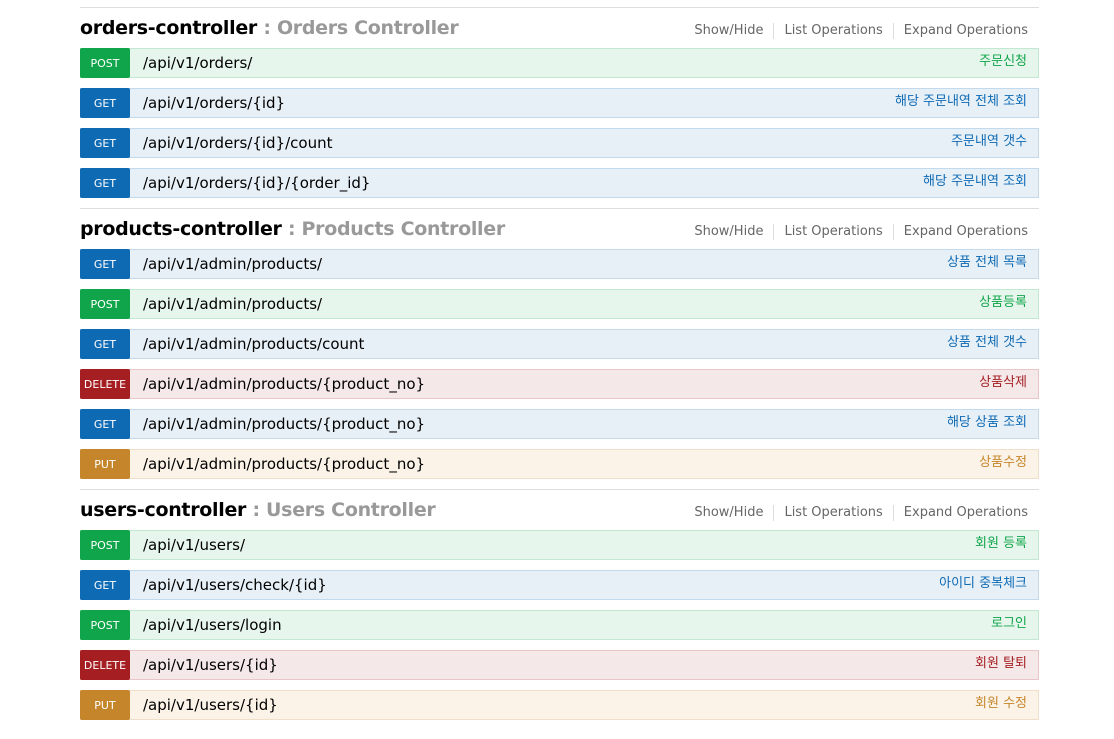 This screenshot has height=739, width=1114. Describe the element at coordinates (207, 103) in the screenshot. I see `operation-path-link: /api/v1/orders/{id}` at that location.